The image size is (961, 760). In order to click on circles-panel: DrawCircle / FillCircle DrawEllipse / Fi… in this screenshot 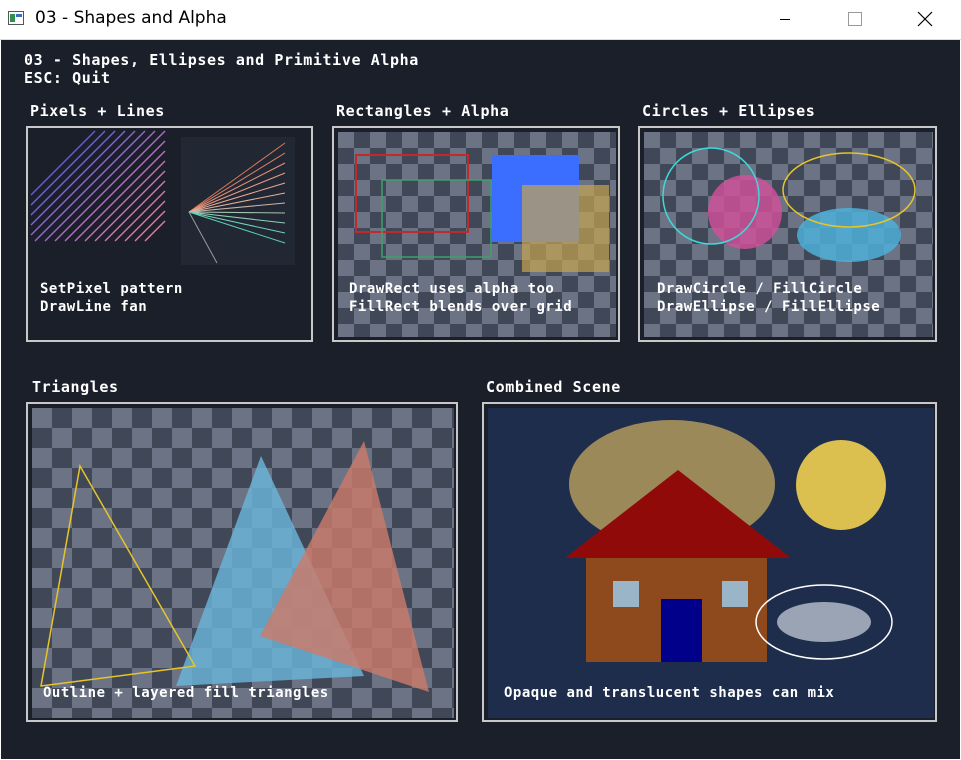, I will do `click(787, 234)`.